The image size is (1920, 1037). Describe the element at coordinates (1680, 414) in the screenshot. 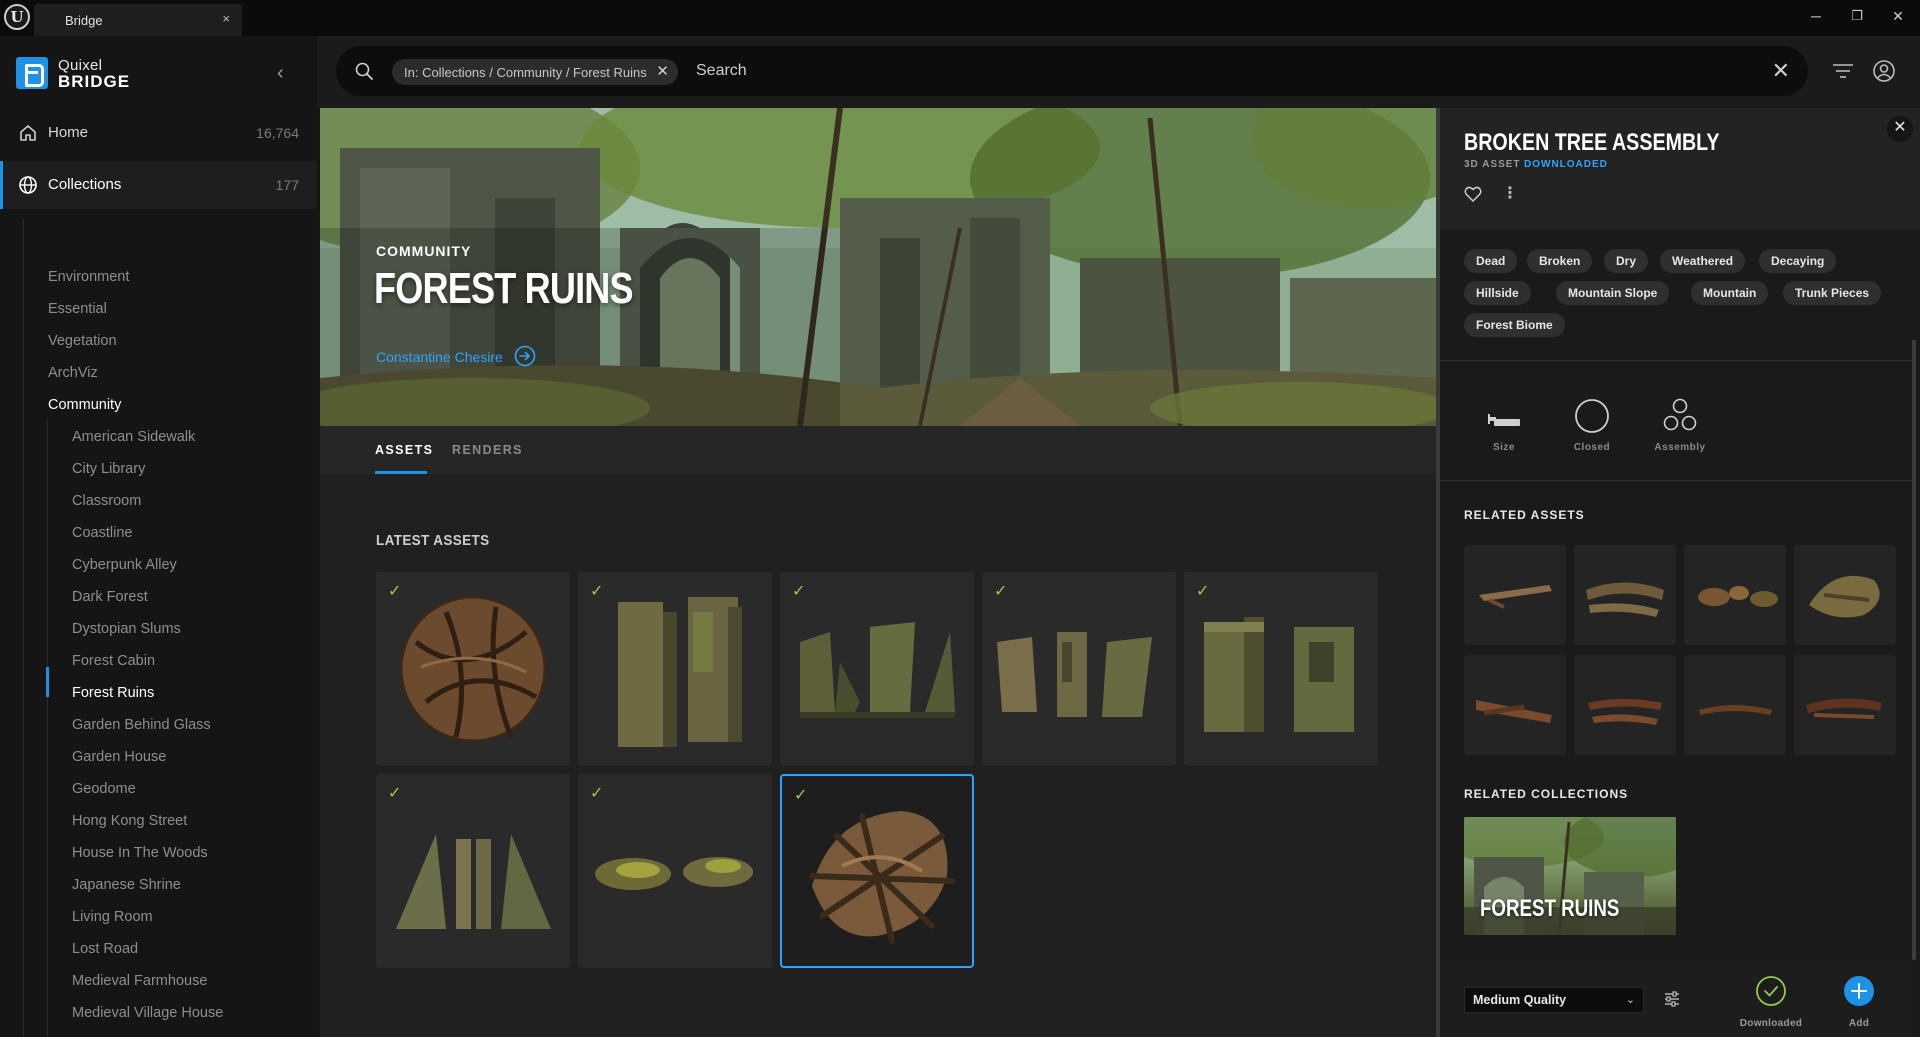

I see `assembly-icon` at that location.